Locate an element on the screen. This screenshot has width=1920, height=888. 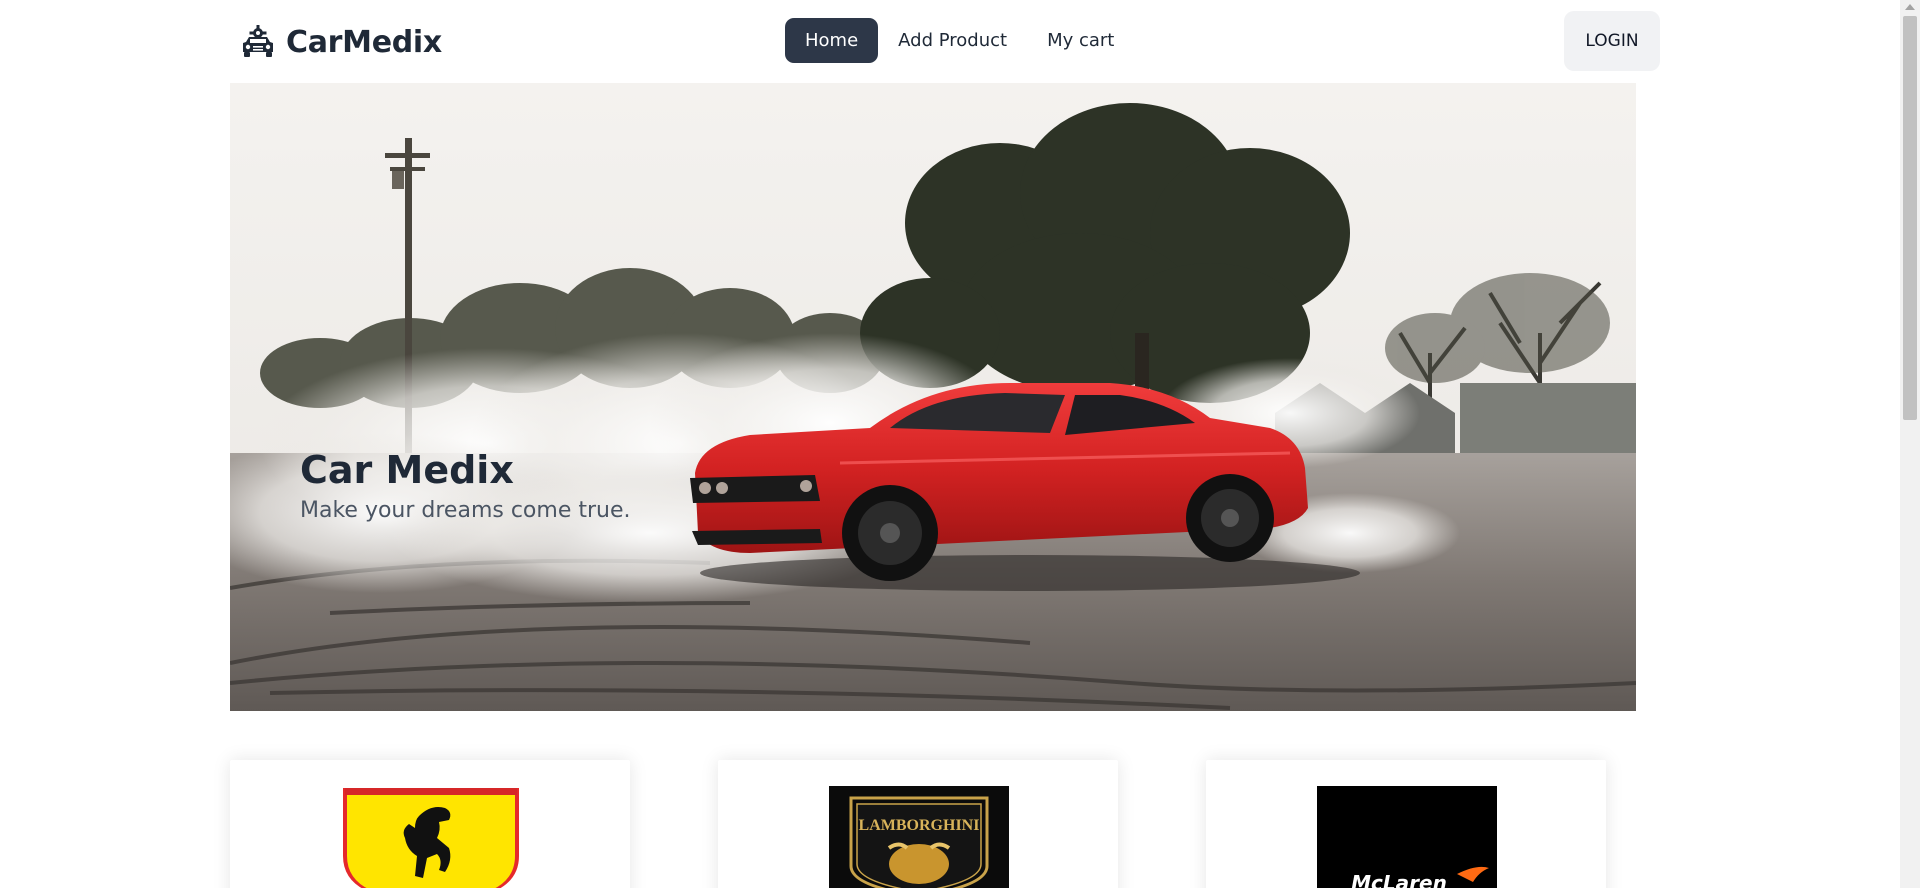
login-button: LOGIN is located at coordinates (1612, 41).